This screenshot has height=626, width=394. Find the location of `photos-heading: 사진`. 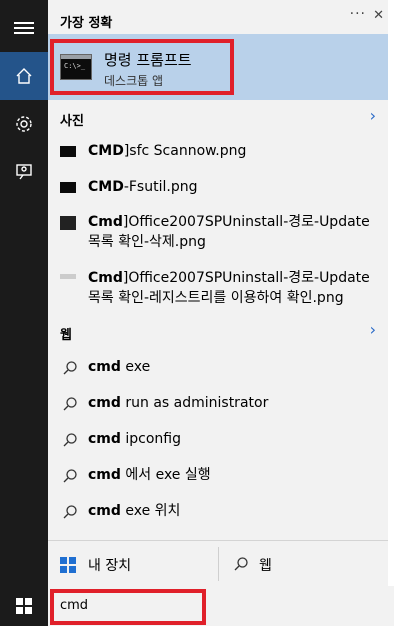

photos-heading: 사진 is located at coordinates (72, 121).